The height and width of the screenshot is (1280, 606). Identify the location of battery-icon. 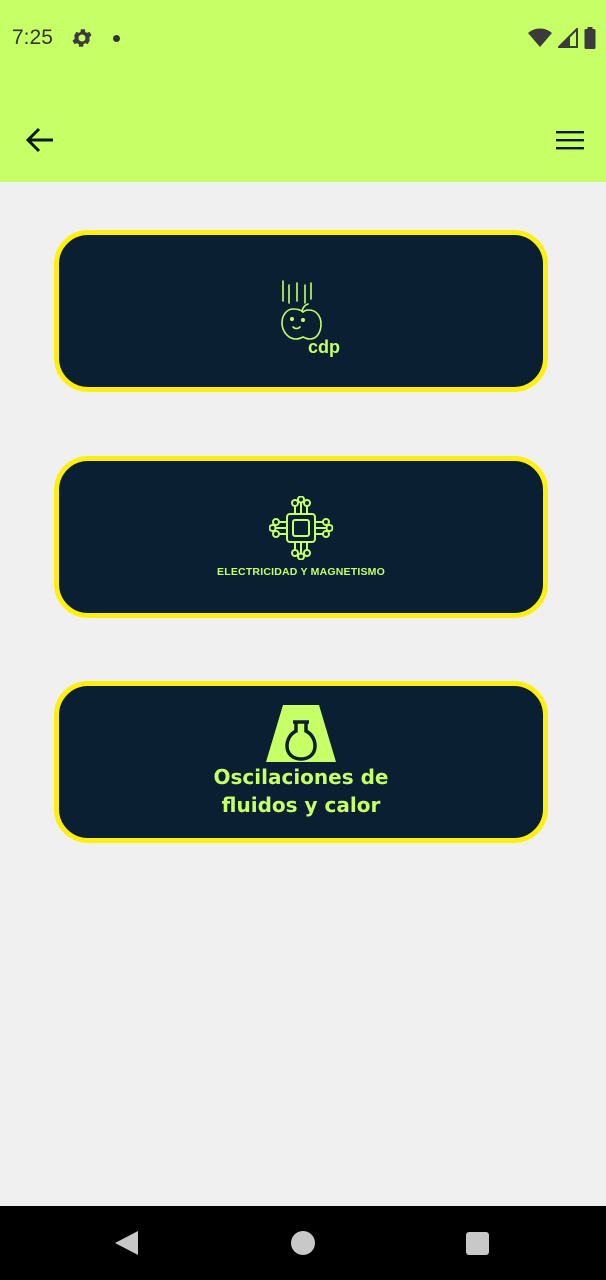
(590, 38).